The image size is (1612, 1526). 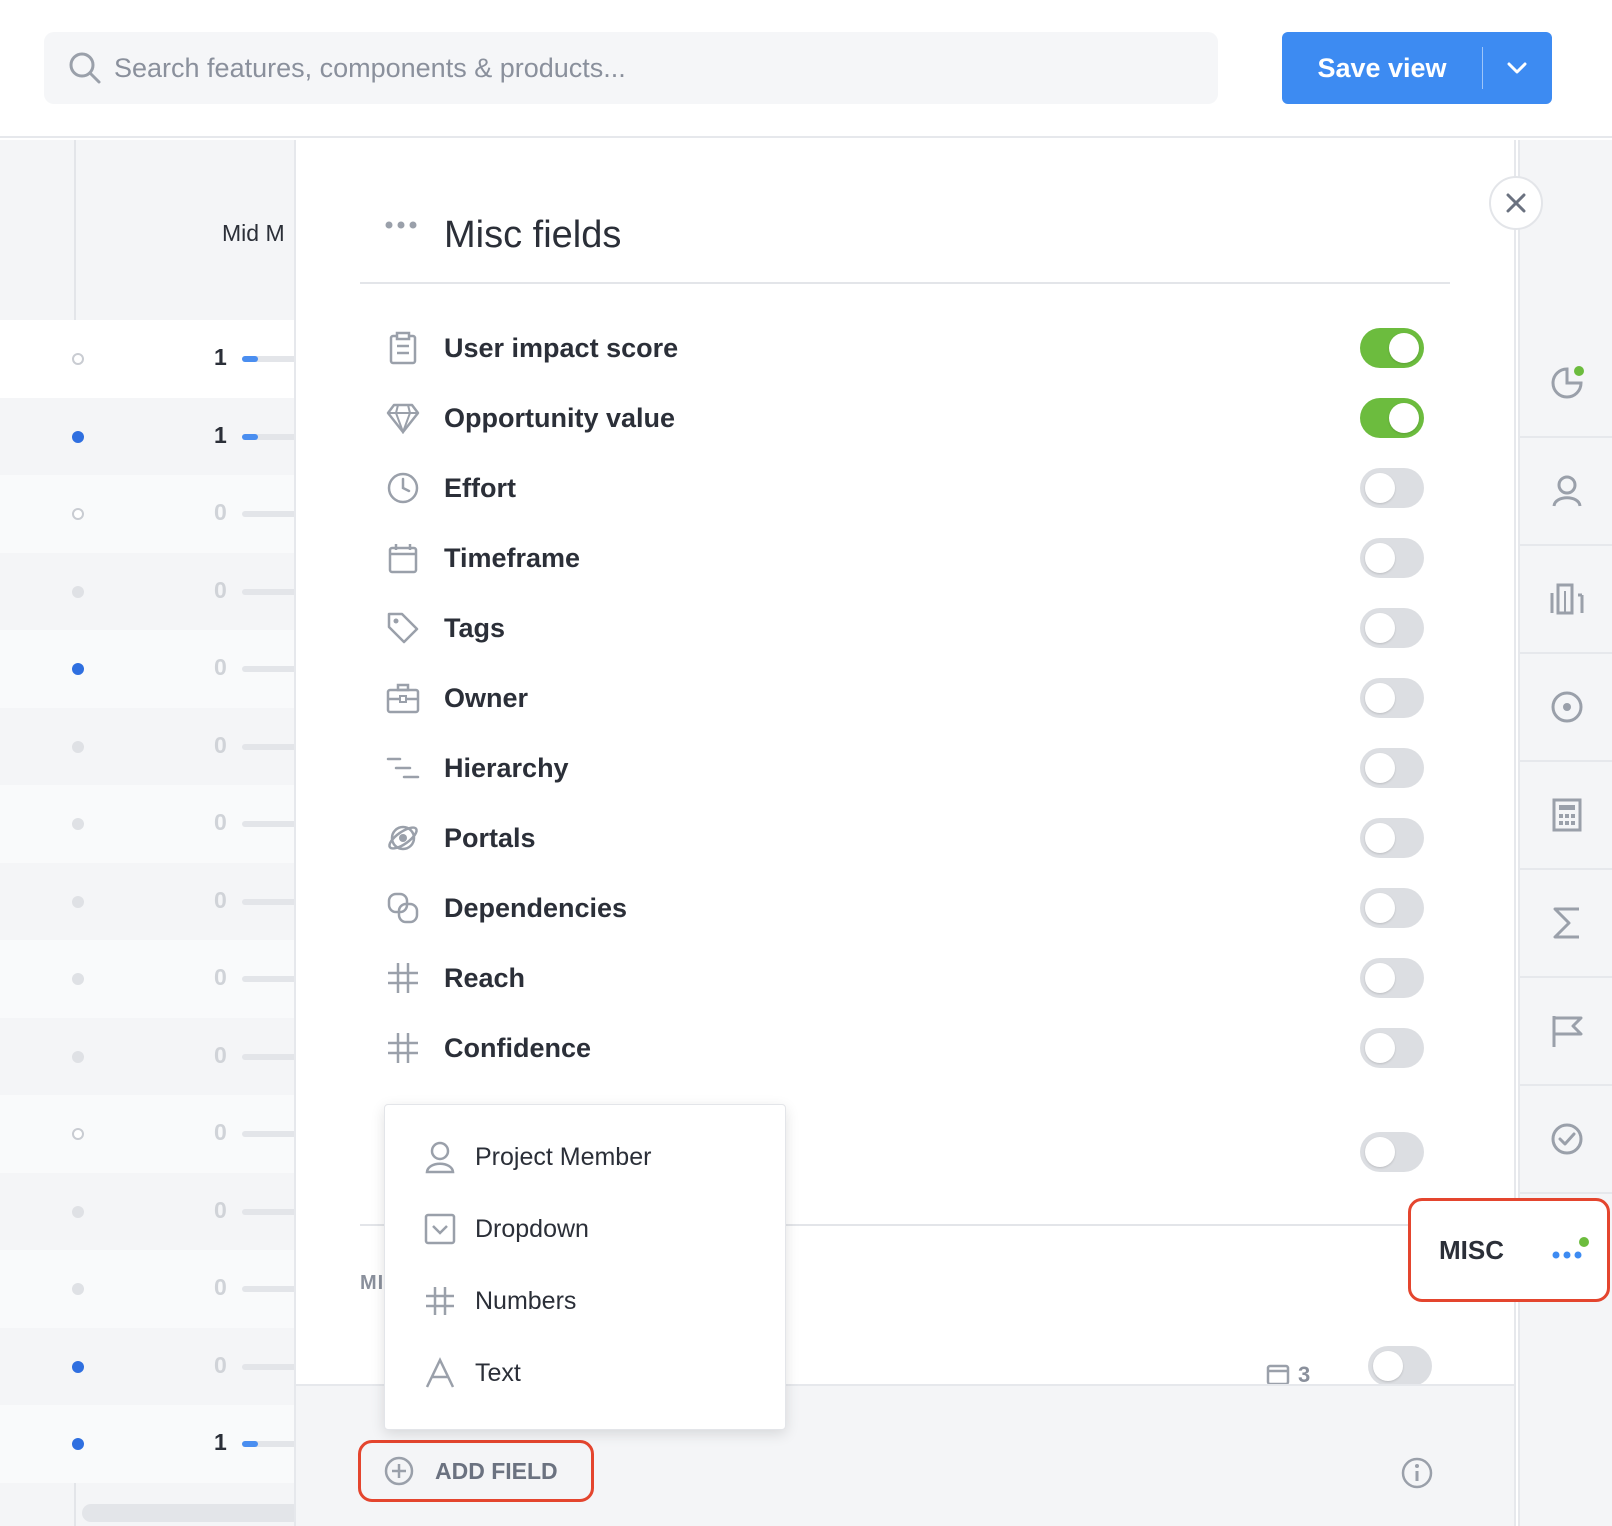 I want to click on clock-icon, so click(x=403, y=488).